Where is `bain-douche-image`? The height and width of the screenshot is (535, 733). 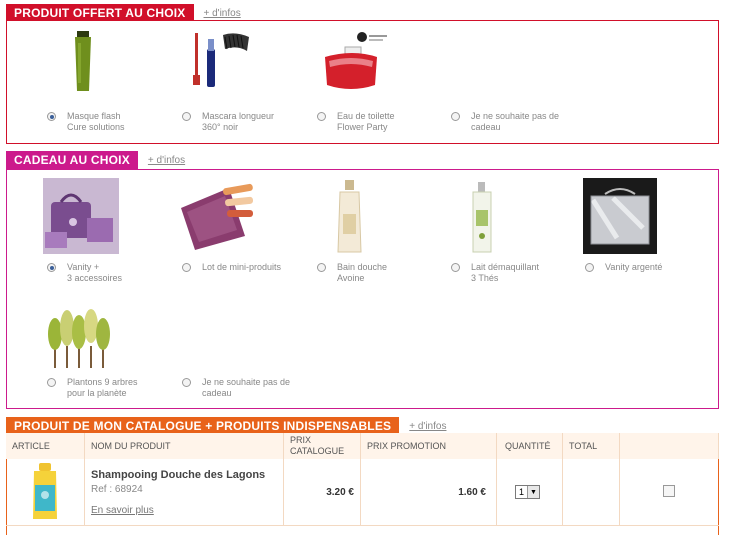 bain-douche-image is located at coordinates (349, 216).